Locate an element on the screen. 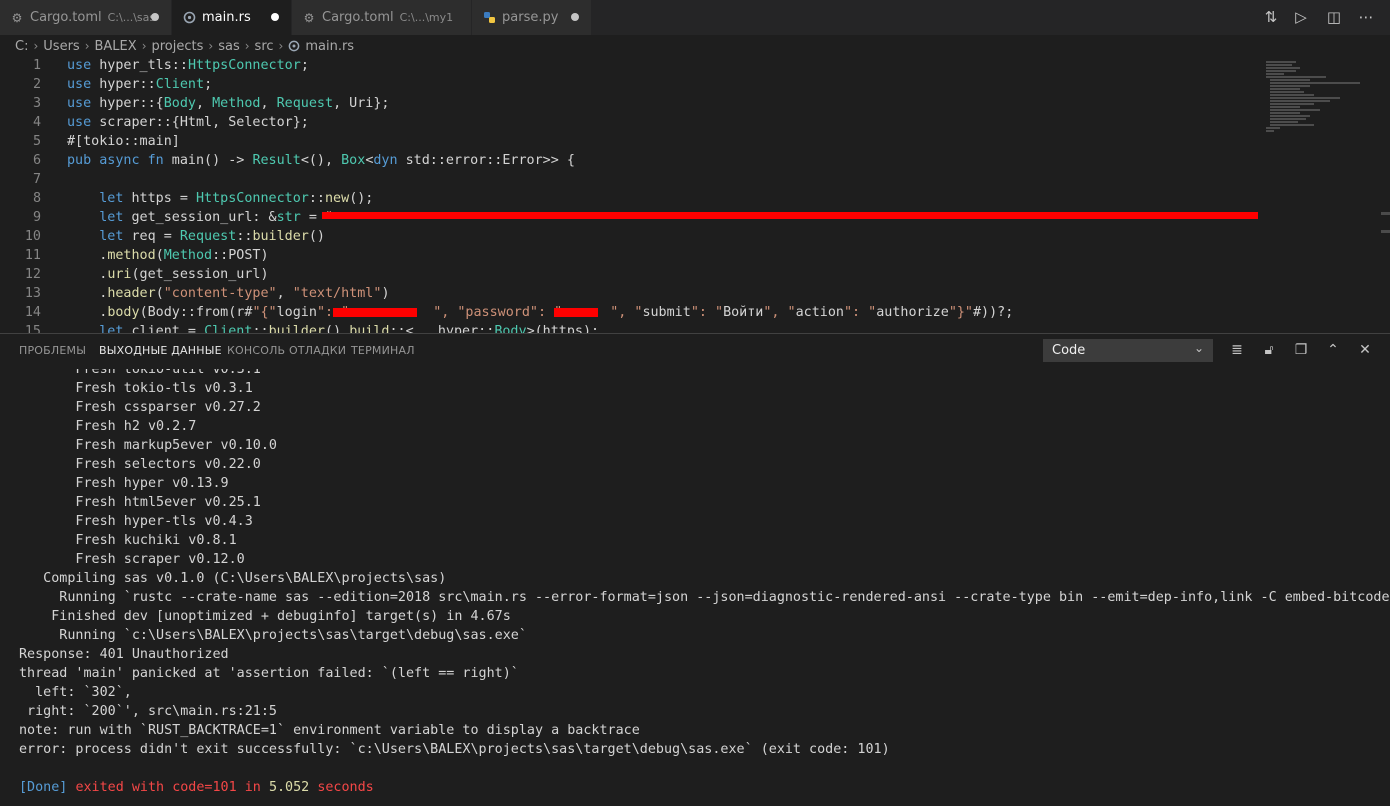 This screenshot has height=806, width=1390. code-line: 9 let get_session_url: &str = " is located at coordinates (629, 217).